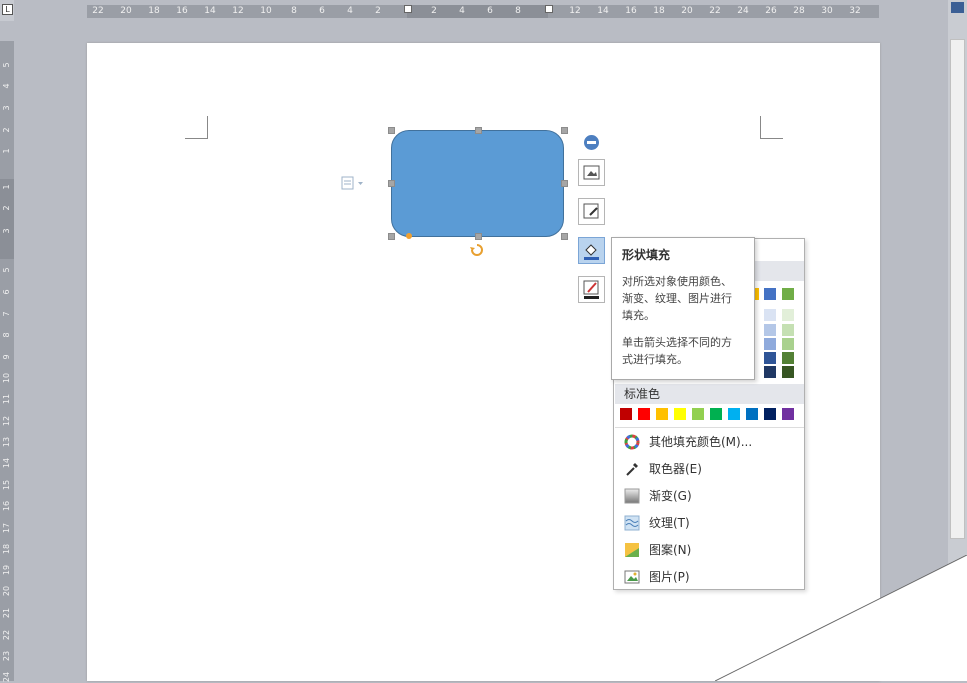  What do you see at coordinates (669, 523) in the screenshot?
I see `menu-item-label: 纹理(T)` at bounding box center [669, 523].